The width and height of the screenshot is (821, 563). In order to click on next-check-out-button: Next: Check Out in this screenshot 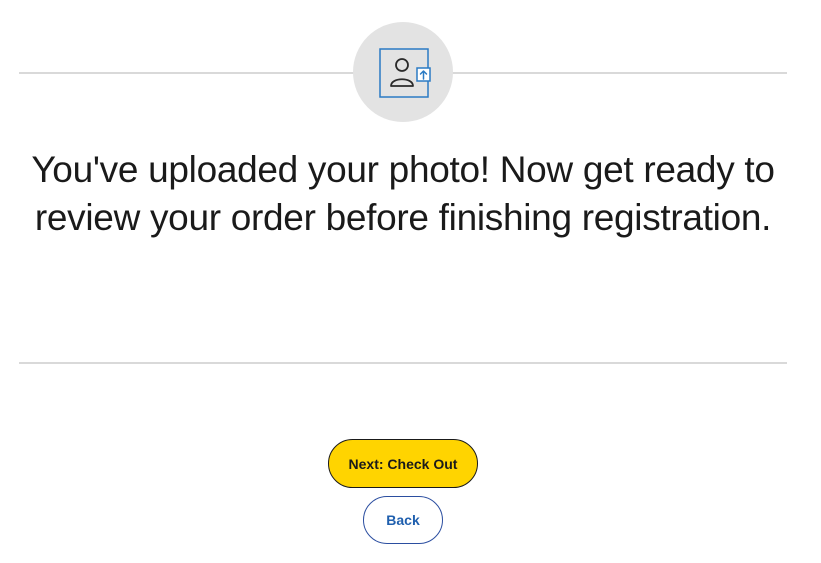, I will do `click(403, 463)`.